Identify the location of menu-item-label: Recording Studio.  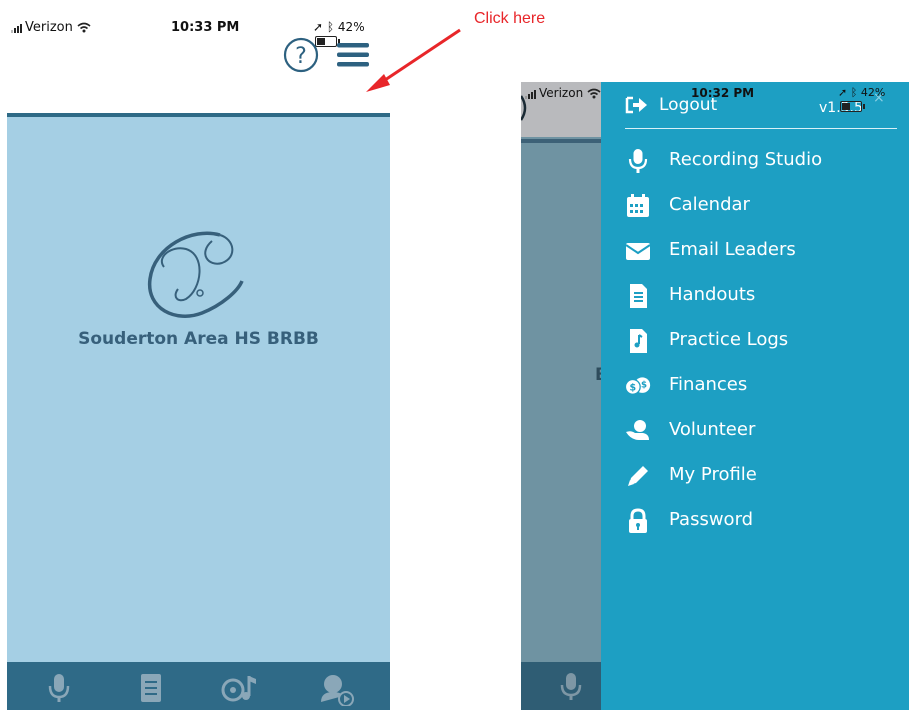
(746, 159).